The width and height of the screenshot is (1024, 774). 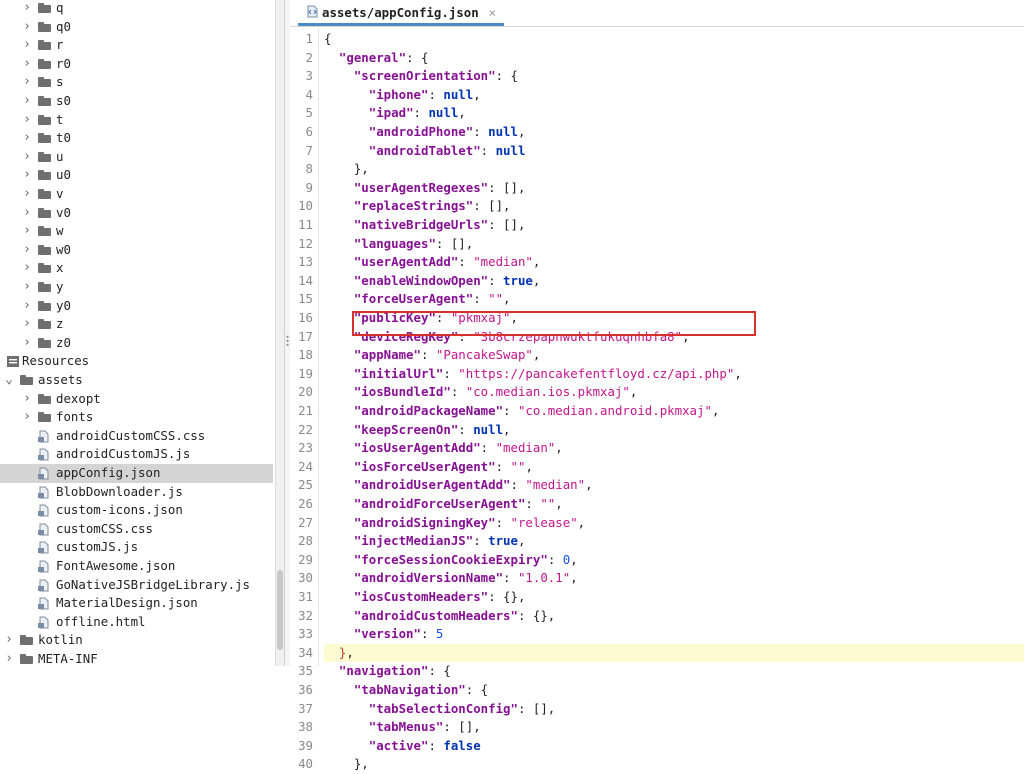 What do you see at coordinates (674, 132) in the screenshot?
I see `code-line: "androidPhone": null,` at bounding box center [674, 132].